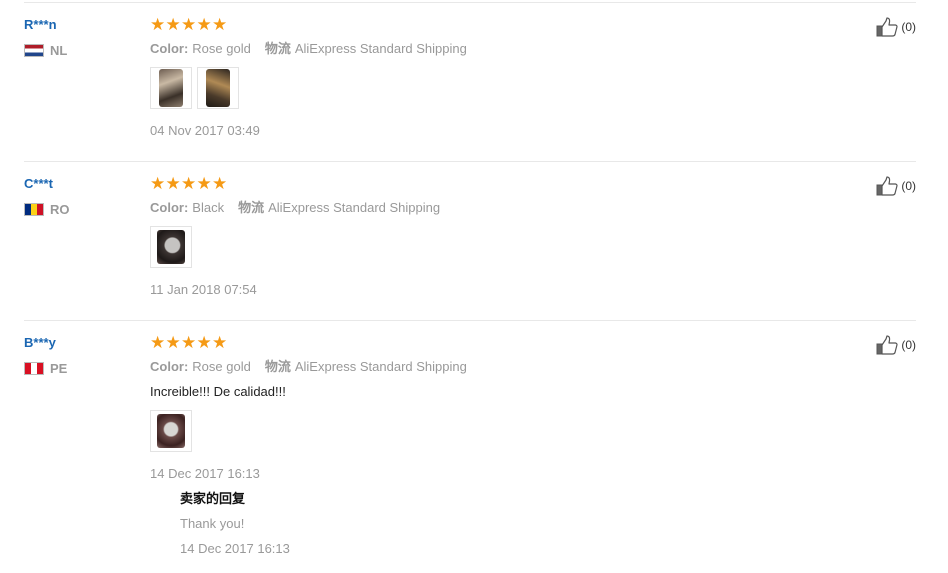  I want to click on review-feedback-text: Increible!!! De calidad!!!, so click(218, 391).